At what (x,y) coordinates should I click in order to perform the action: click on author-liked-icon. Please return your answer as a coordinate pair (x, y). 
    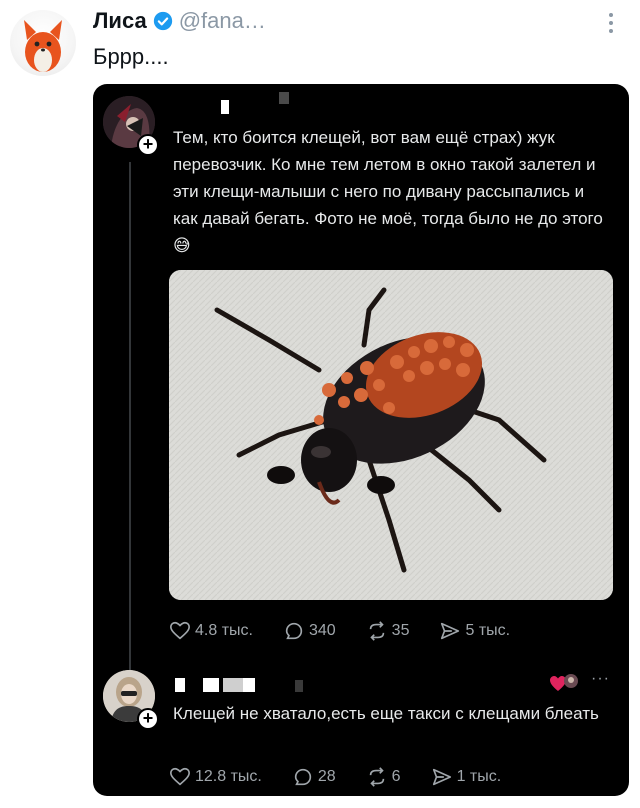
    Looking at the image, I should click on (564, 682).